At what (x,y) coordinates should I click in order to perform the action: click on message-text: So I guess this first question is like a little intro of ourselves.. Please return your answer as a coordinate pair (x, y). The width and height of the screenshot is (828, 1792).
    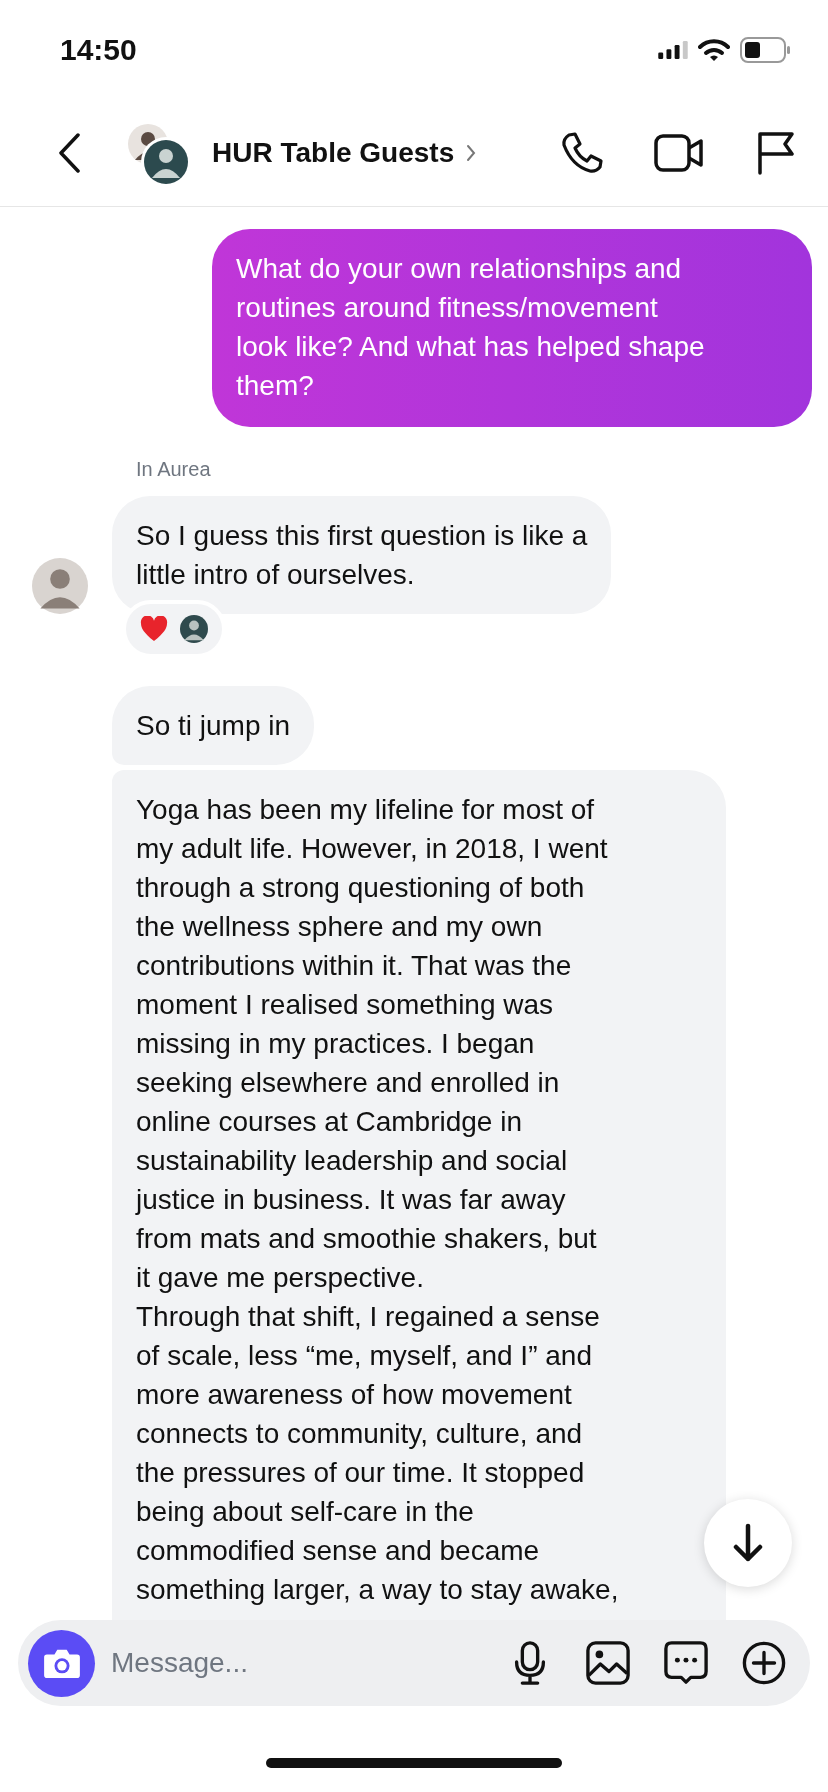
    Looking at the image, I should click on (362, 555).